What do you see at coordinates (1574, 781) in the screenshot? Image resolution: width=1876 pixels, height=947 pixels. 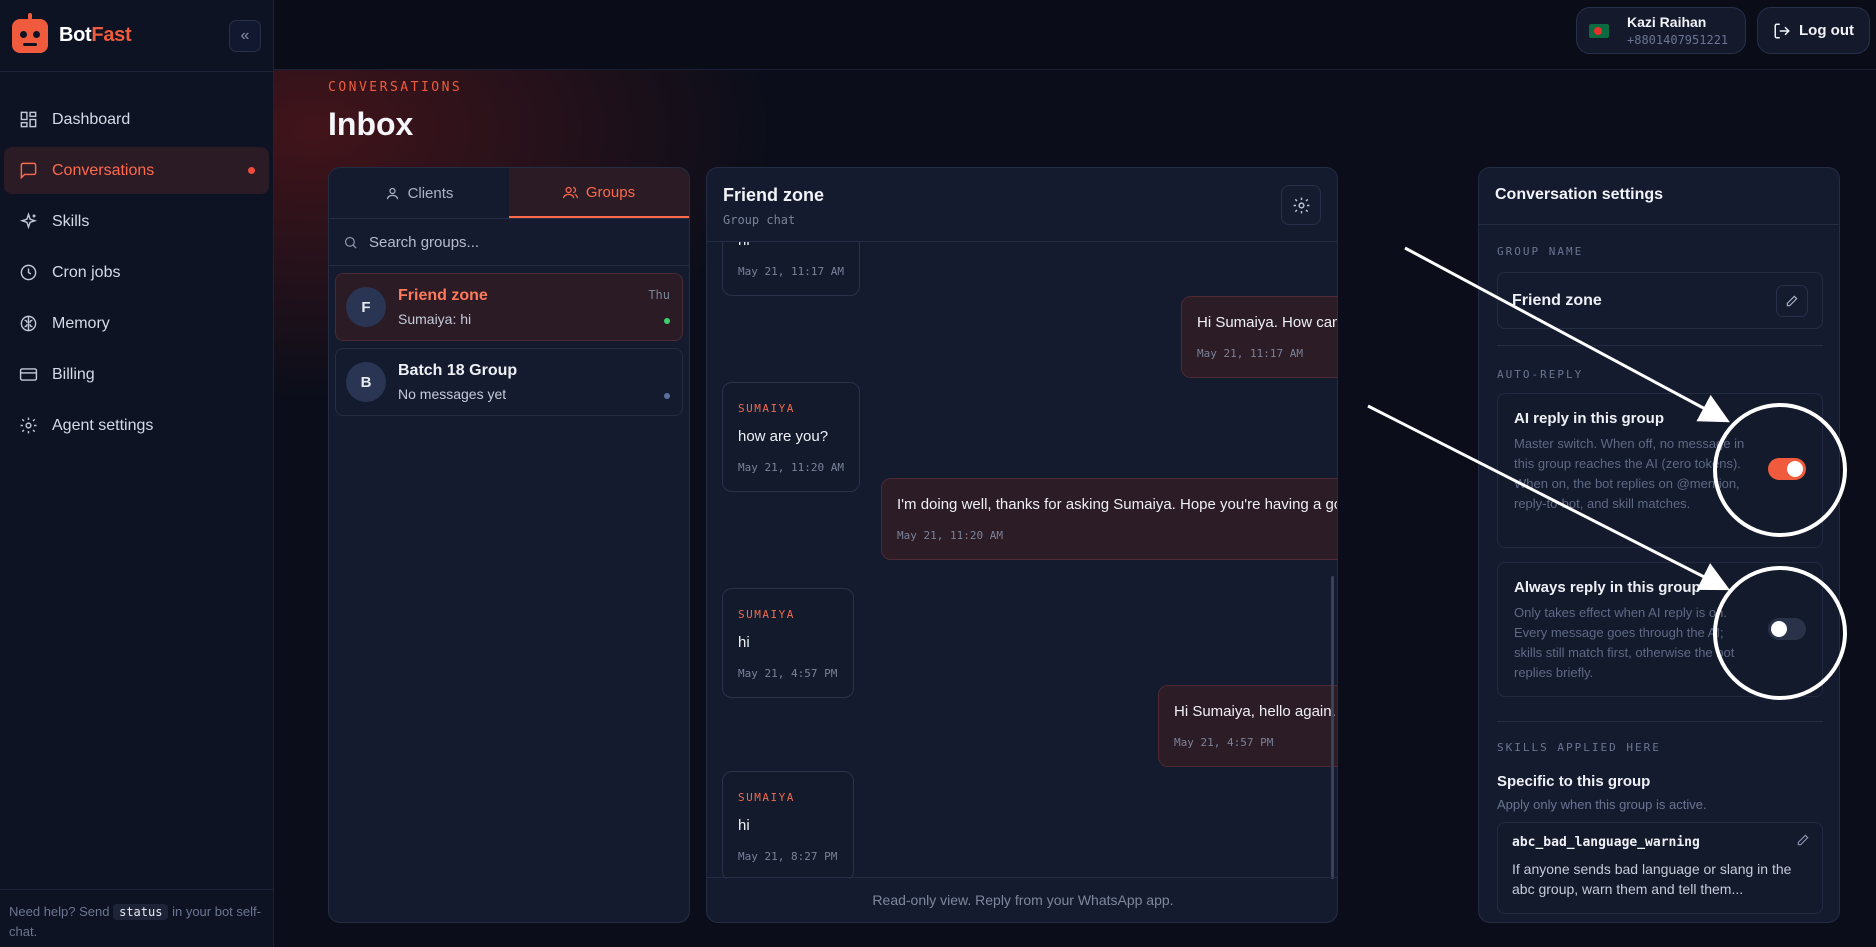 I see `skills-heading: Specific to this group` at bounding box center [1574, 781].